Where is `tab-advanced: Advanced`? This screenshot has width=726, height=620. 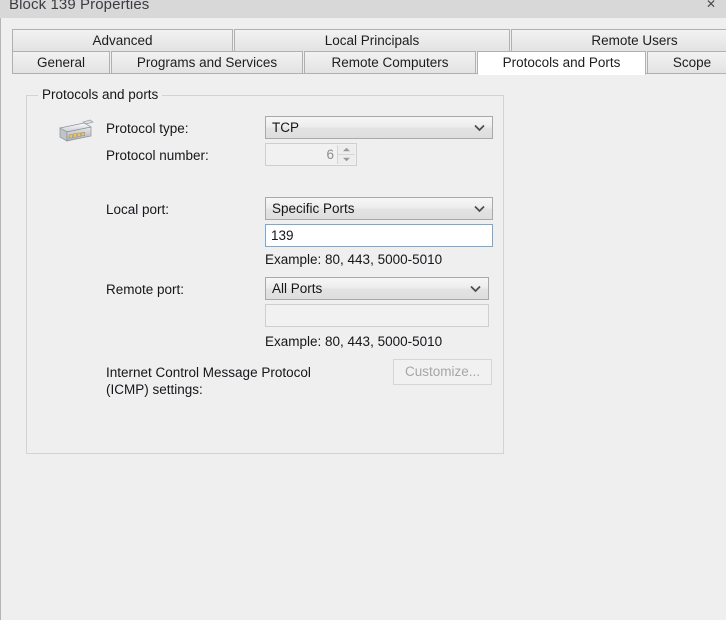 tab-advanced: Advanced is located at coordinates (122, 40).